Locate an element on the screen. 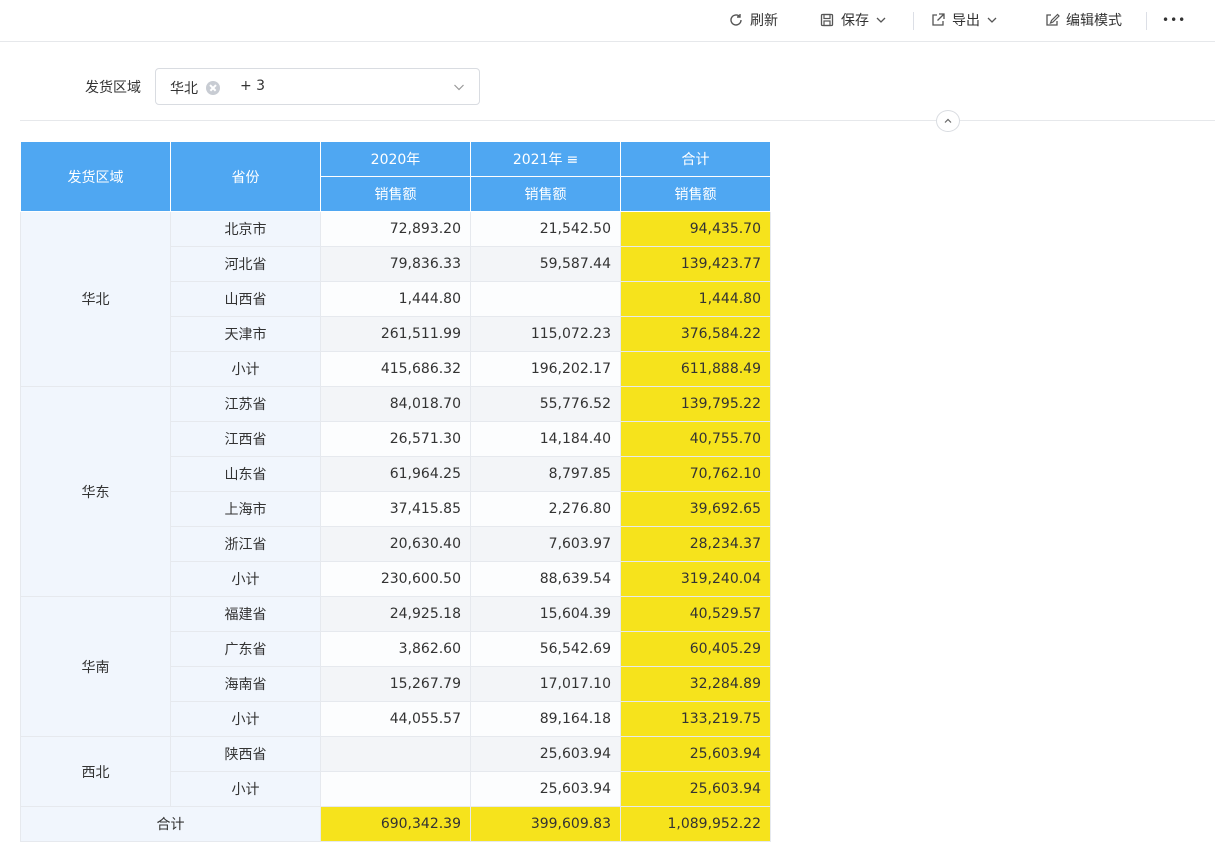 Image resolution: width=1215 pixels, height=843 pixels. grand-total-total-cell: 1,089,952.22 is located at coordinates (695, 824).